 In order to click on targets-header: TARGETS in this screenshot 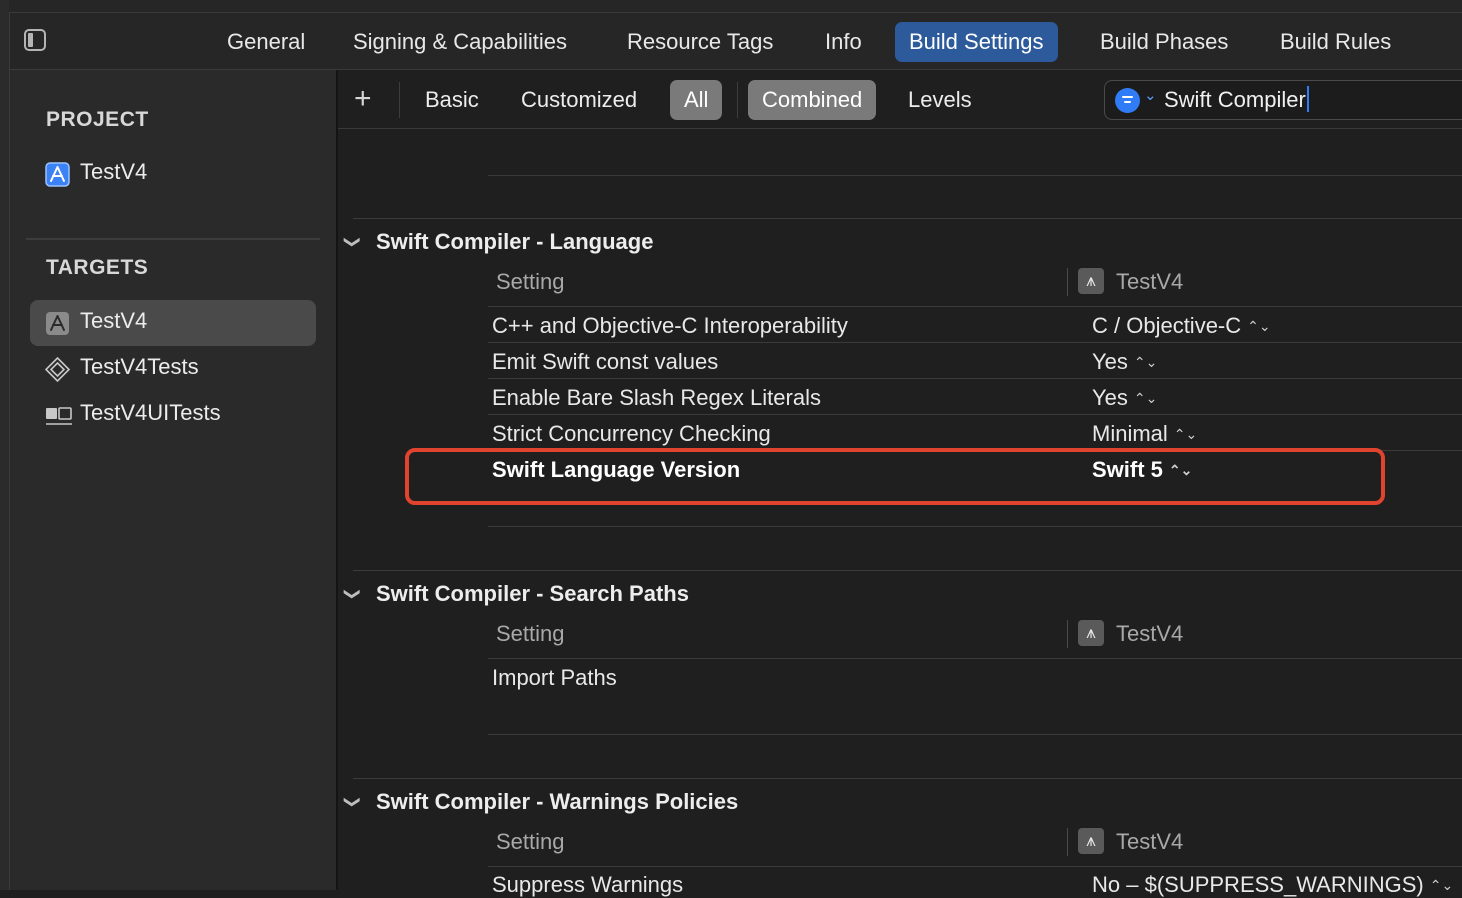, I will do `click(97, 267)`.